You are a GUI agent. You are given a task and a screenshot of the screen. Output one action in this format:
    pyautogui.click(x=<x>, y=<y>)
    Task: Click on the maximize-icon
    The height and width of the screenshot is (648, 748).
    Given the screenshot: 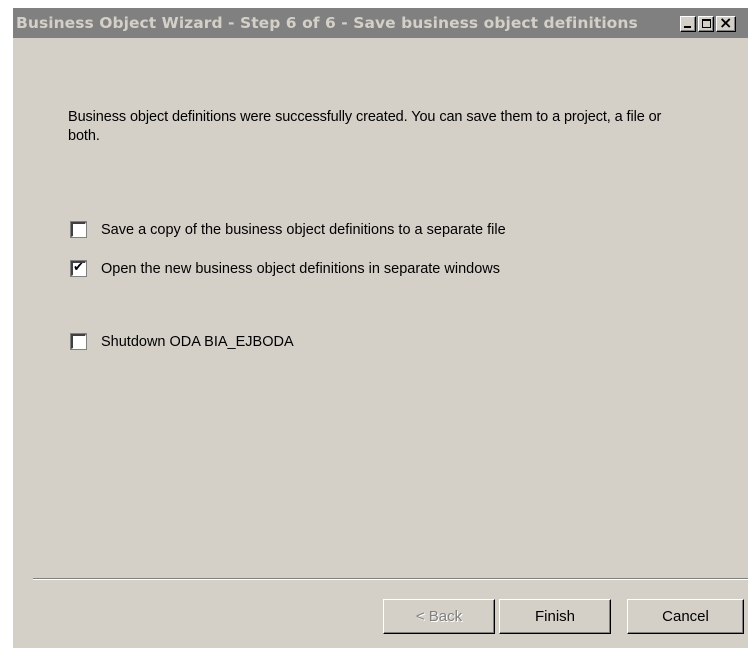 What is the action you would take?
    pyautogui.click(x=706, y=23)
    